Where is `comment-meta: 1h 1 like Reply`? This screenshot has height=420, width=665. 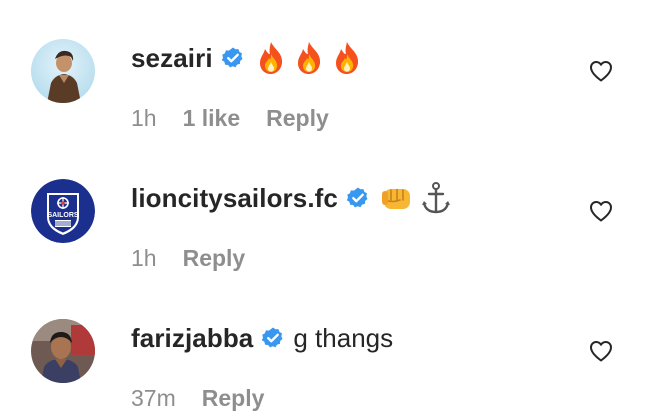 comment-meta: 1h 1 like Reply is located at coordinates (230, 118).